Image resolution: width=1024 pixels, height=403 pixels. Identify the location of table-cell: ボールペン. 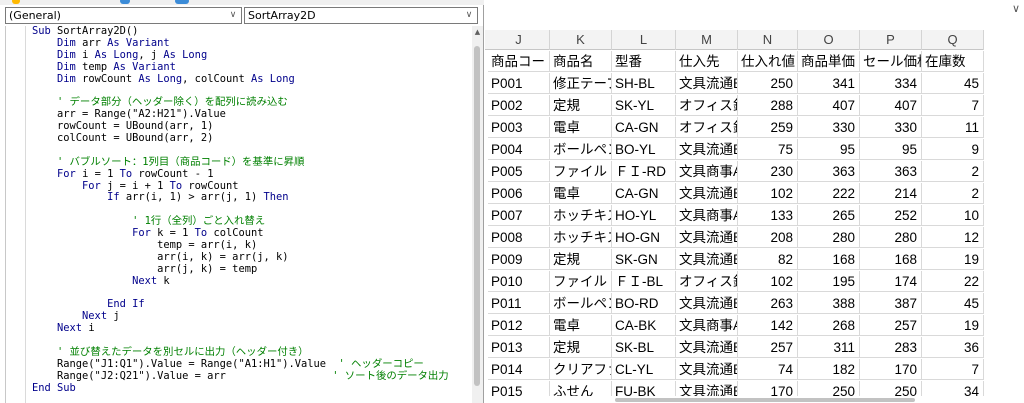
(581, 149).